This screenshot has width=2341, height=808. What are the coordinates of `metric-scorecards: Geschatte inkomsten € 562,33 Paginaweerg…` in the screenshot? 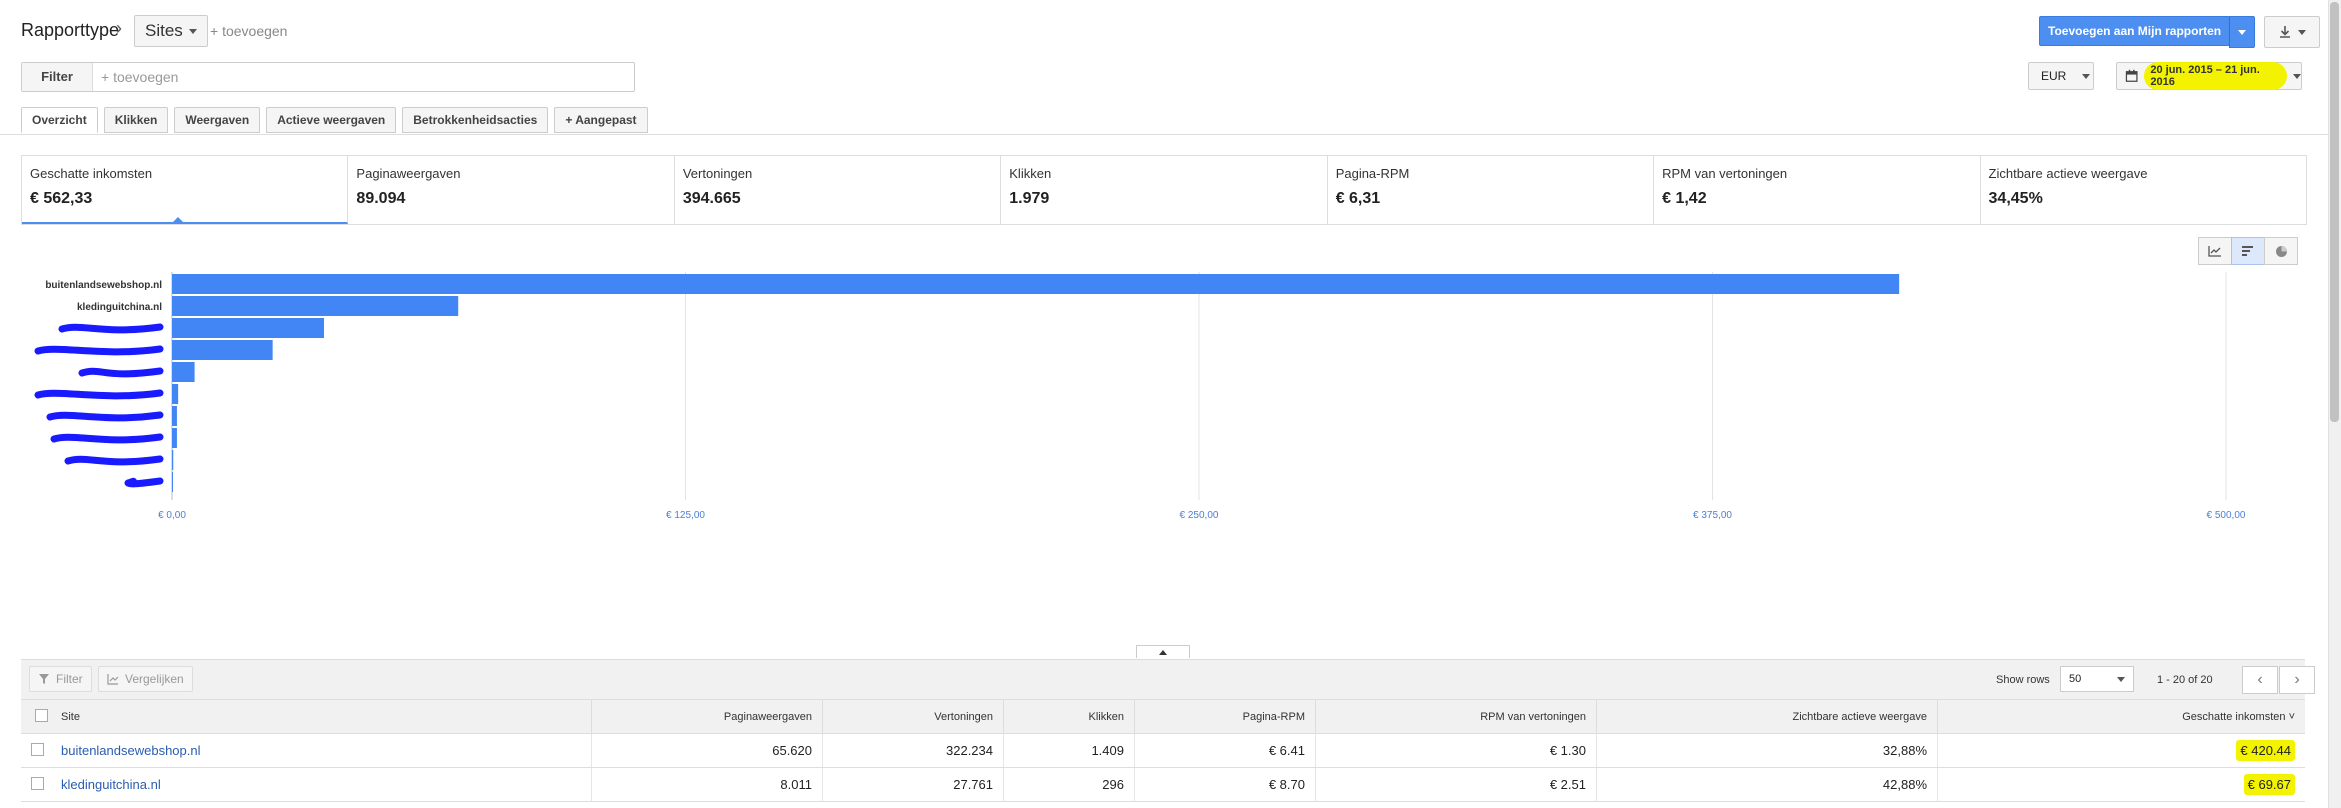 It's located at (1164, 190).